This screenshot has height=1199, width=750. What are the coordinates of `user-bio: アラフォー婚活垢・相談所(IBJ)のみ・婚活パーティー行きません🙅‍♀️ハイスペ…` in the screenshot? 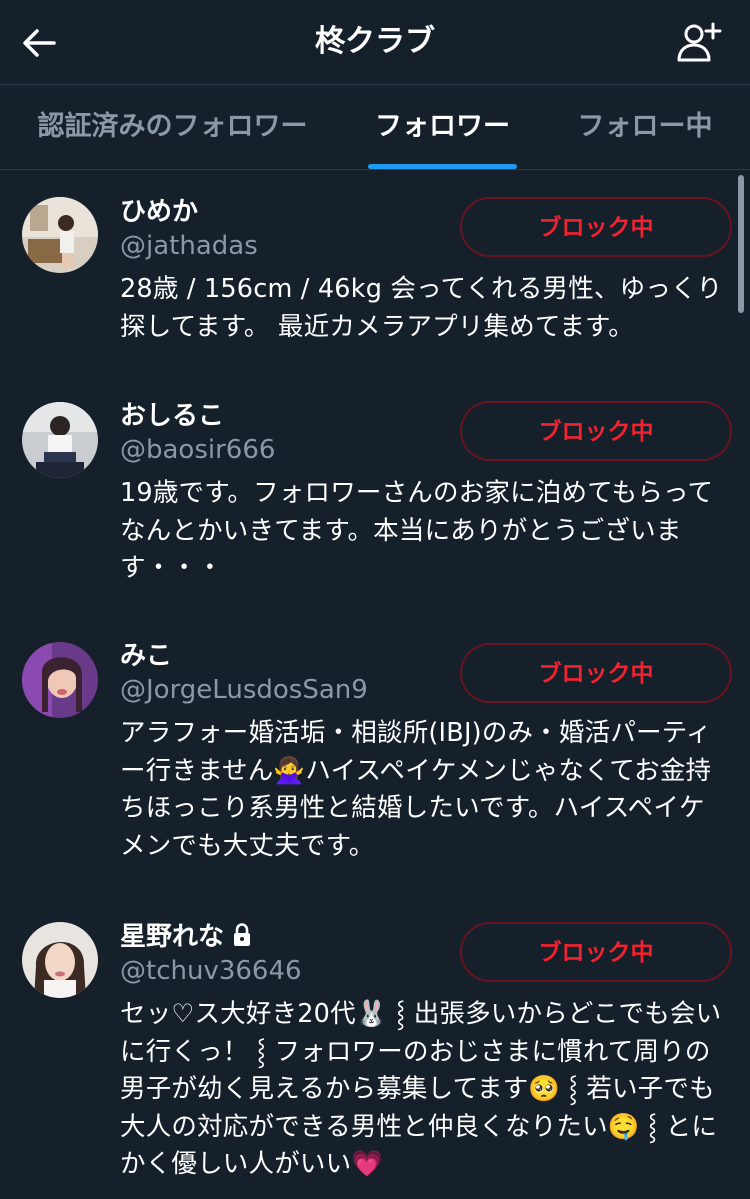 It's located at (416, 789).